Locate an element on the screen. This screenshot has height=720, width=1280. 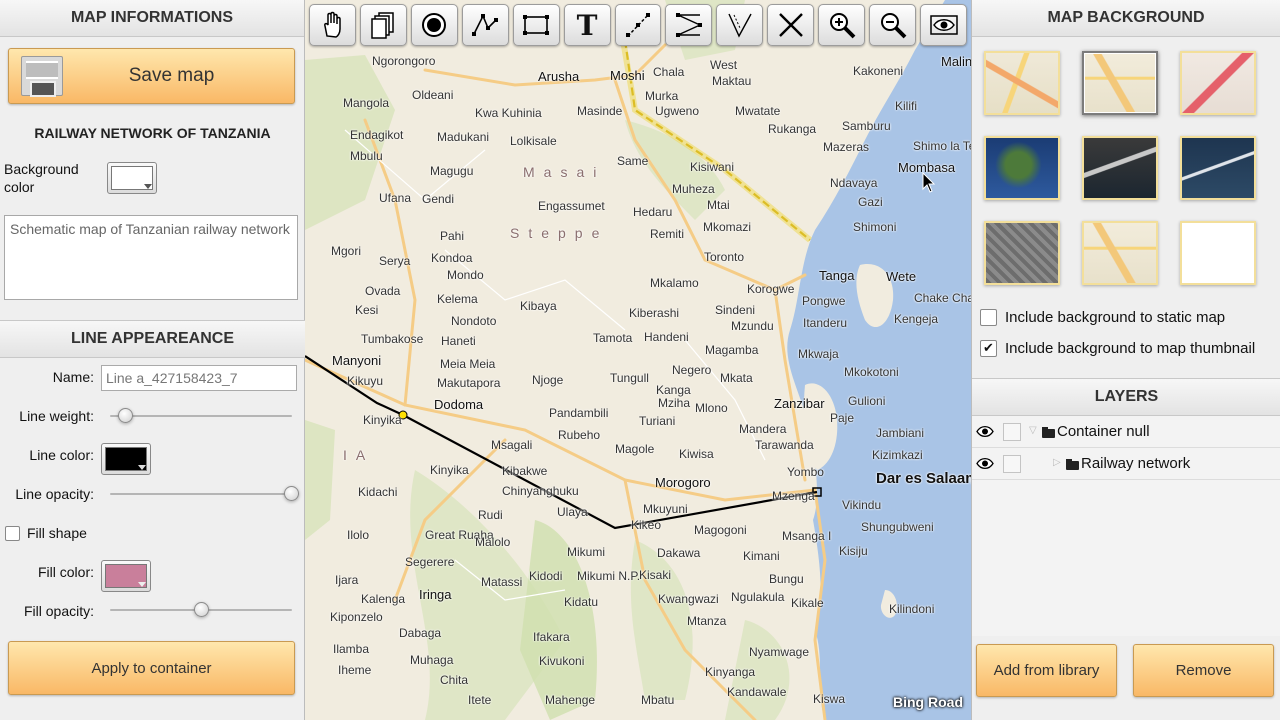
place-label: Turiani is located at coordinates (657, 421).